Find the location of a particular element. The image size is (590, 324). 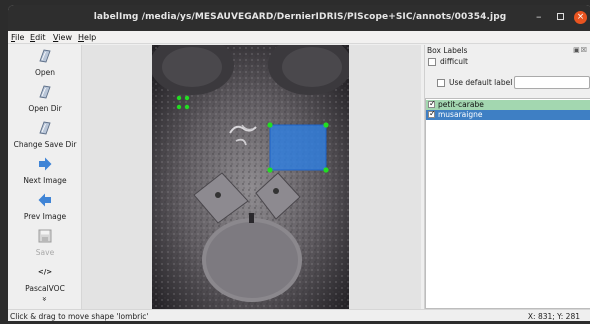

menu-edit: Edit is located at coordinates (38, 37).